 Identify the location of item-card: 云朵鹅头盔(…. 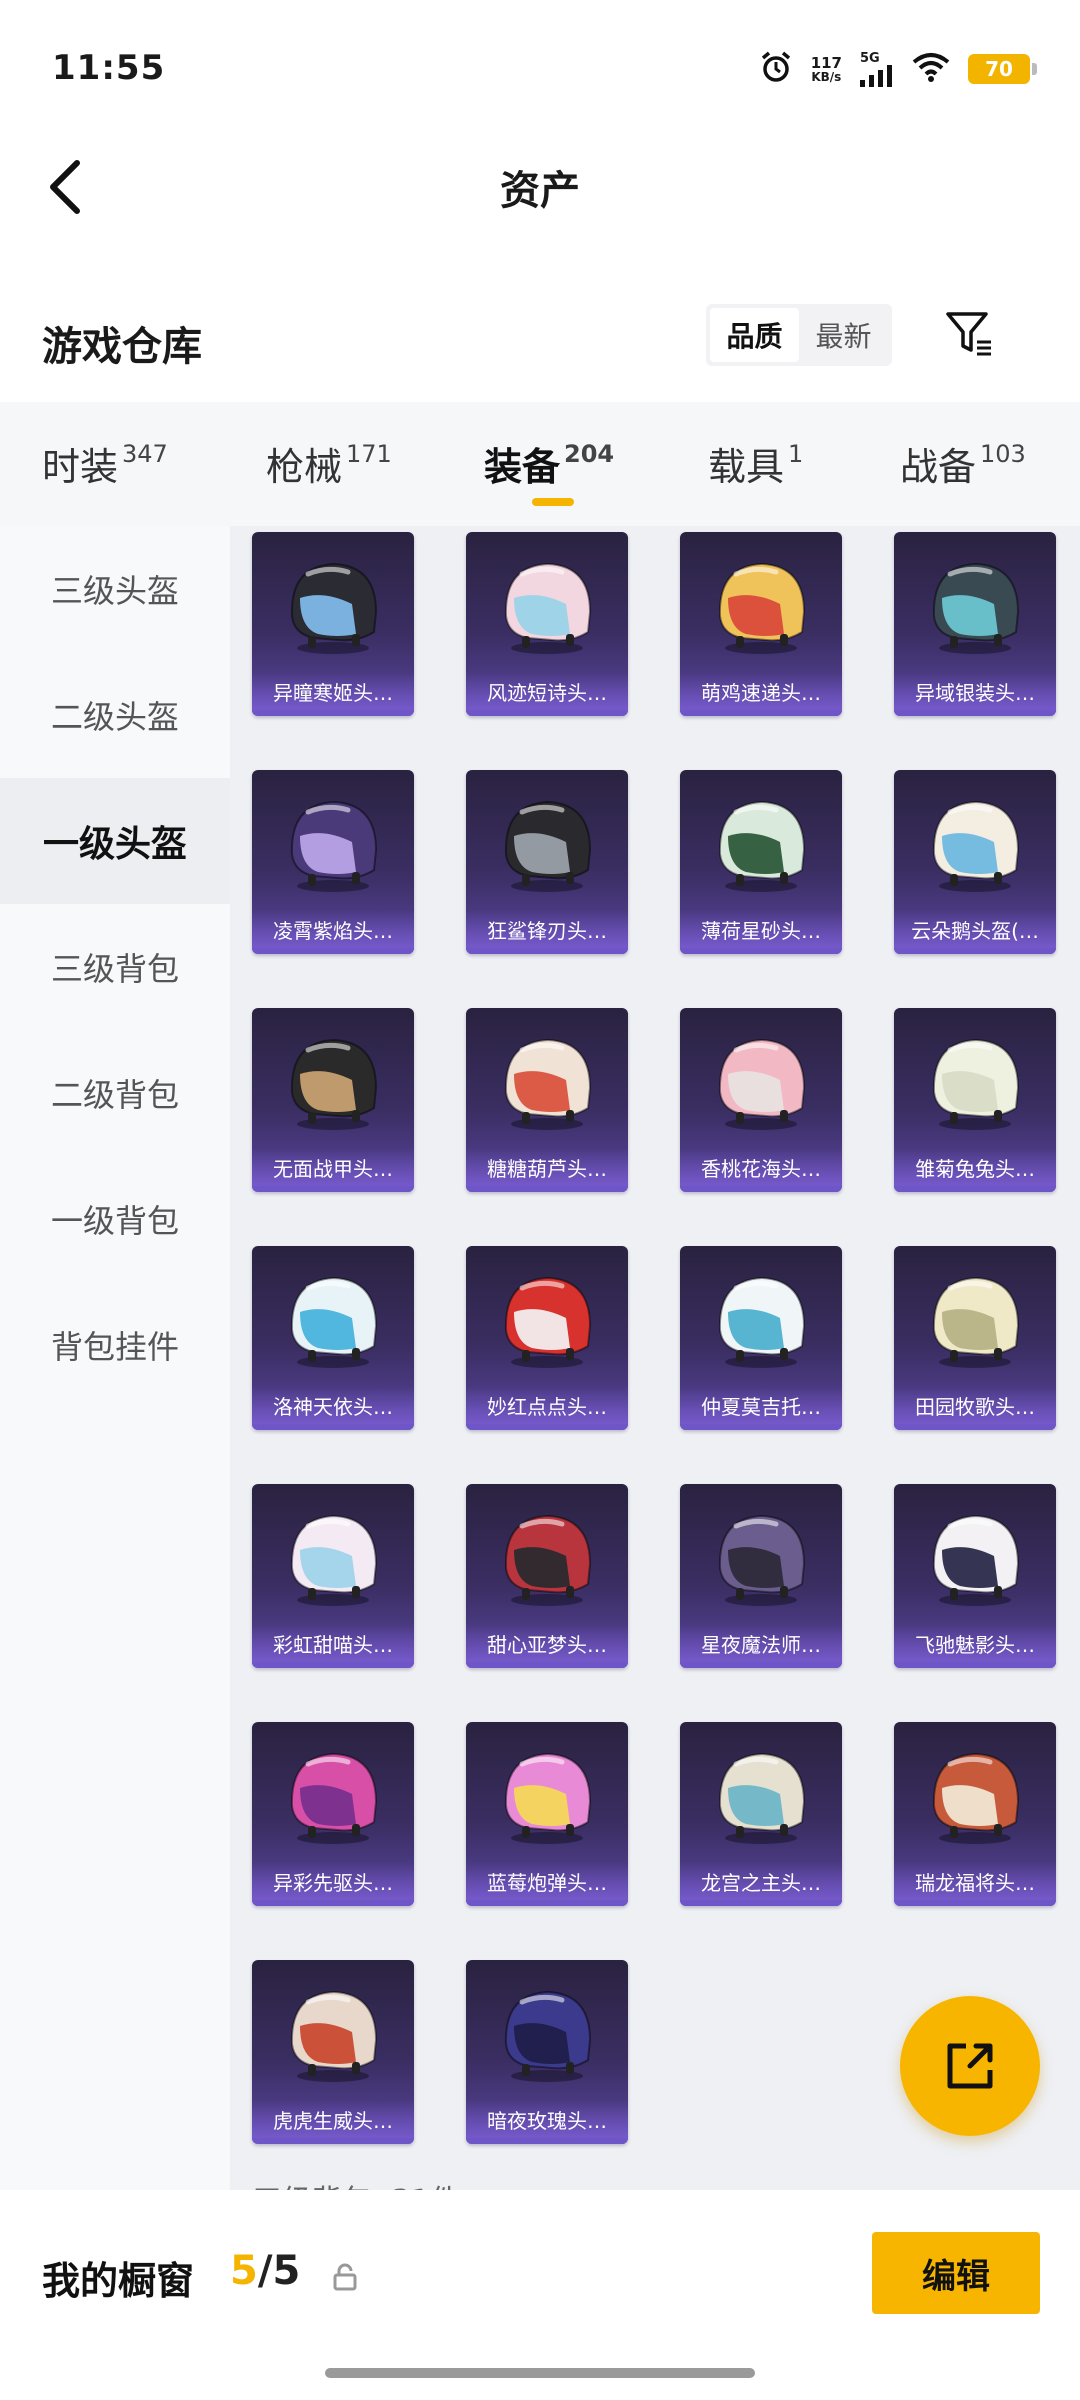
(975, 862).